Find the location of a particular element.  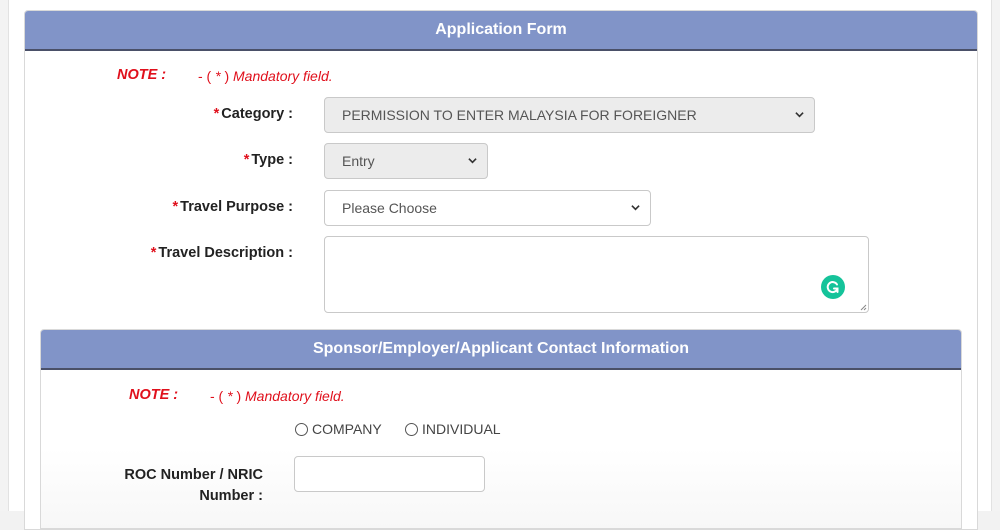

radio-company: COMPANY is located at coordinates (338, 429).